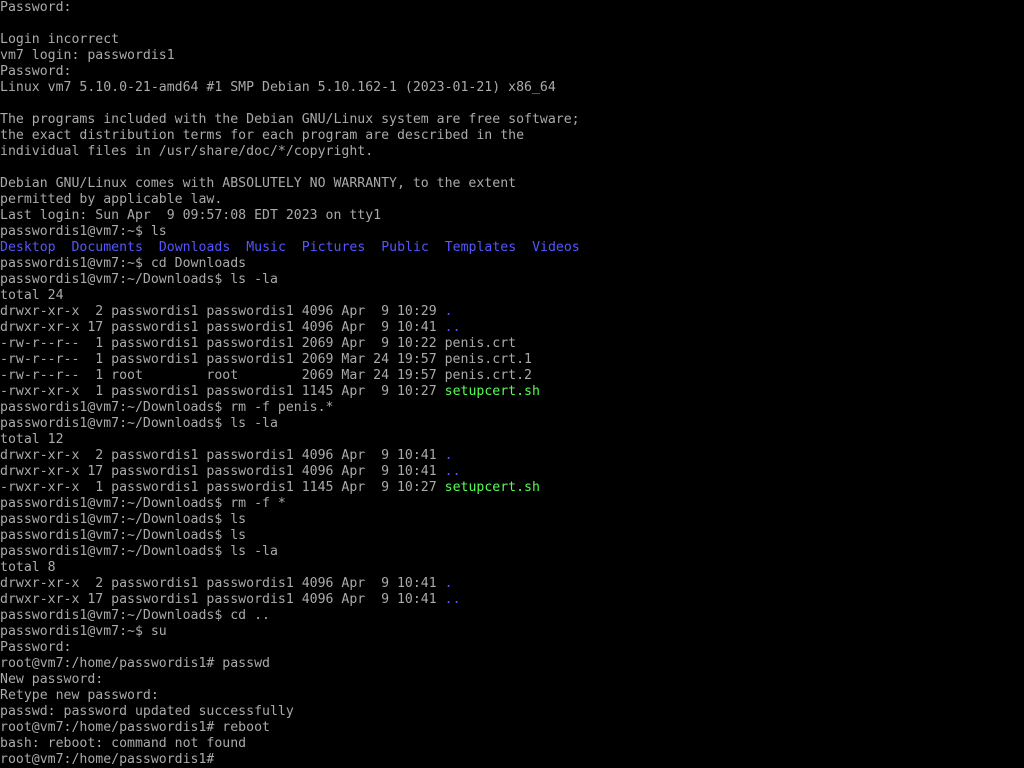 The width and height of the screenshot is (1024, 768). Describe the element at coordinates (135, 615) in the screenshot. I see `terminal-text: passwordis1@vm7:~/Downloads$ cd ..` at that location.